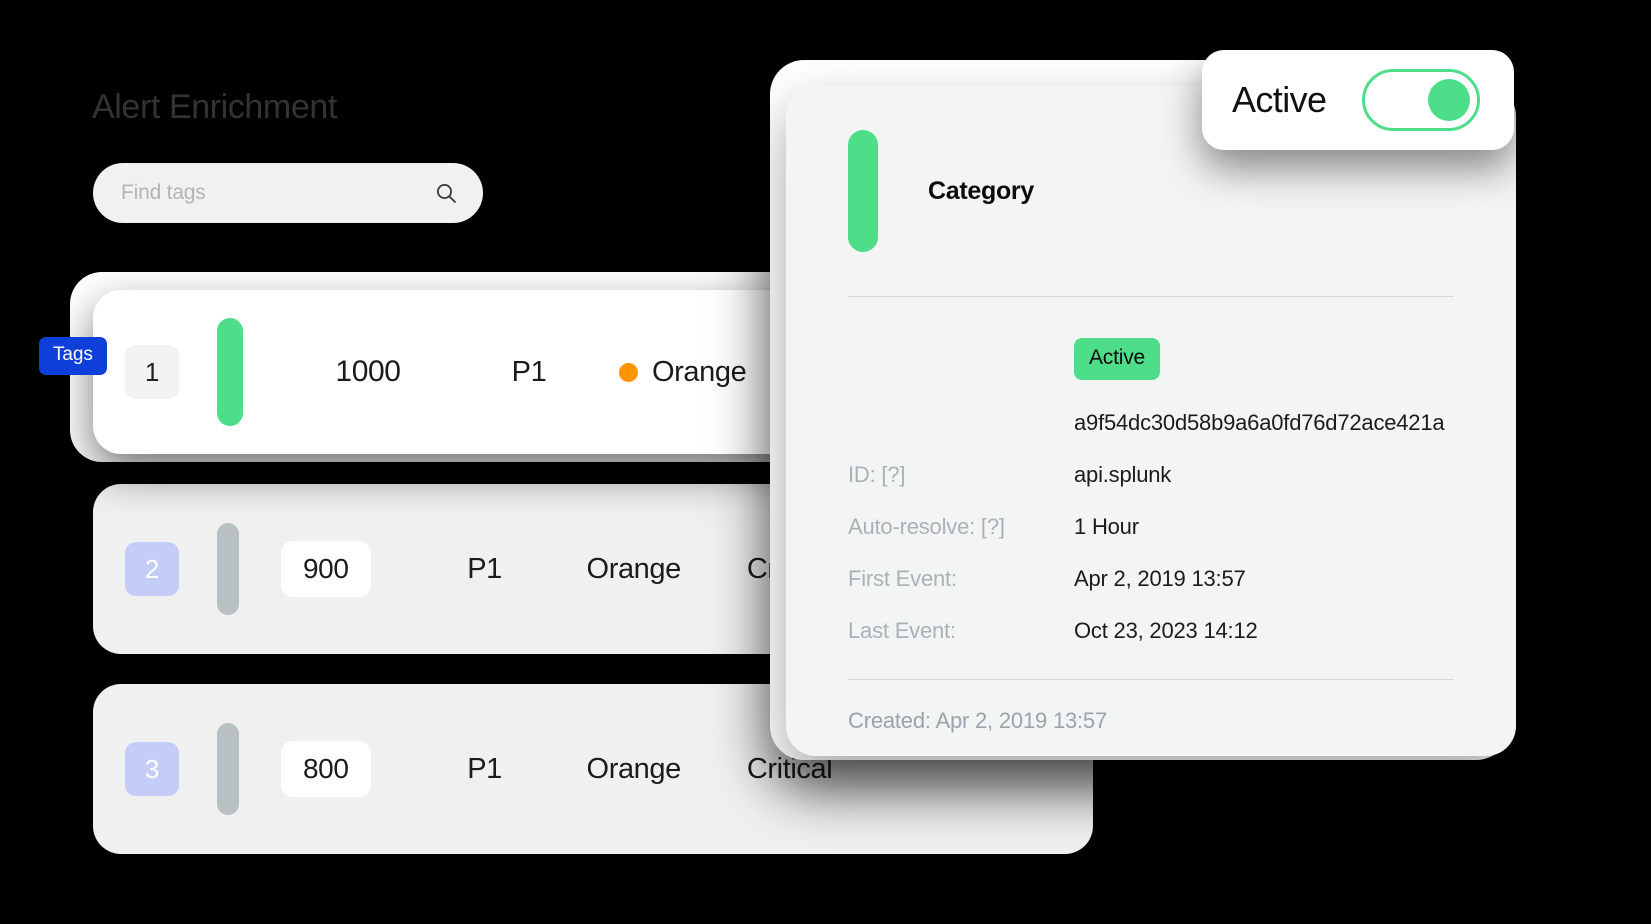  Describe the element at coordinates (326, 569) in the screenshot. I see `row-value: 900` at that location.